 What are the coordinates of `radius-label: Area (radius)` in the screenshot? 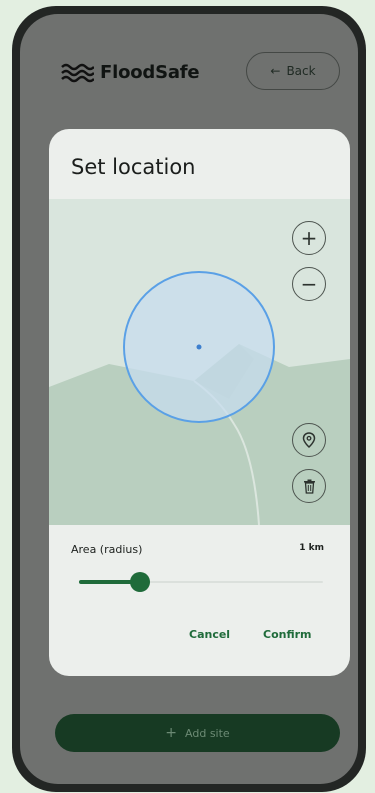 It's located at (107, 549).